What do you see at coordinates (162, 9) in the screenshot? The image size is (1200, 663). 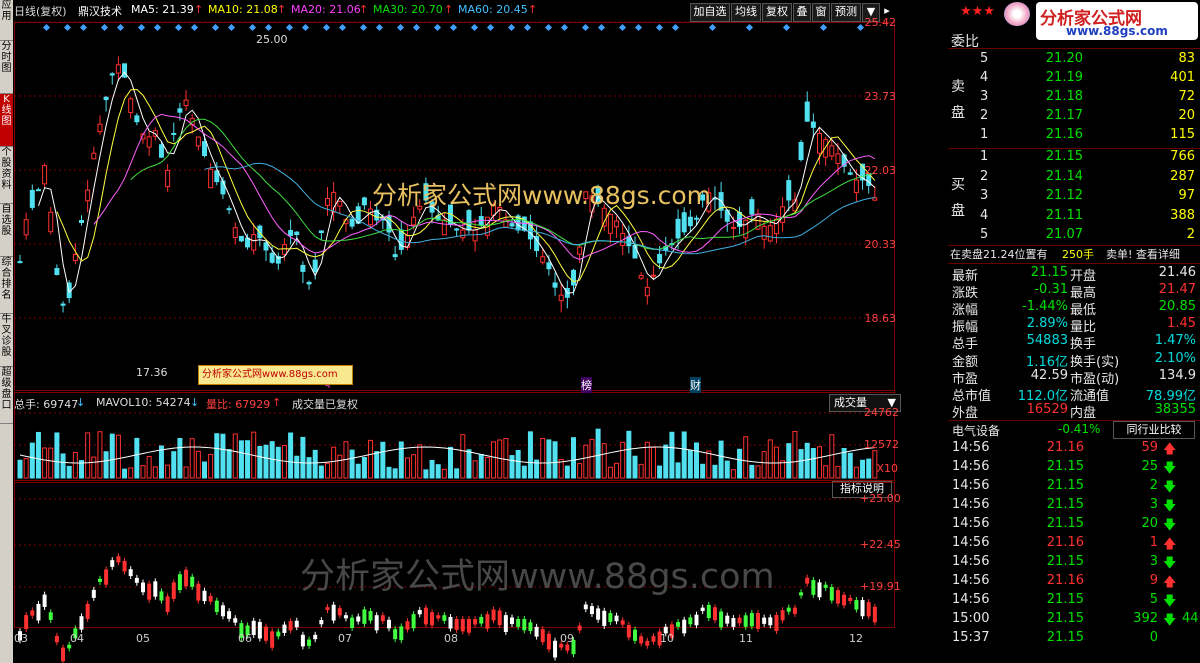 I see `ma5-label: MA5: 21.39` at bounding box center [162, 9].